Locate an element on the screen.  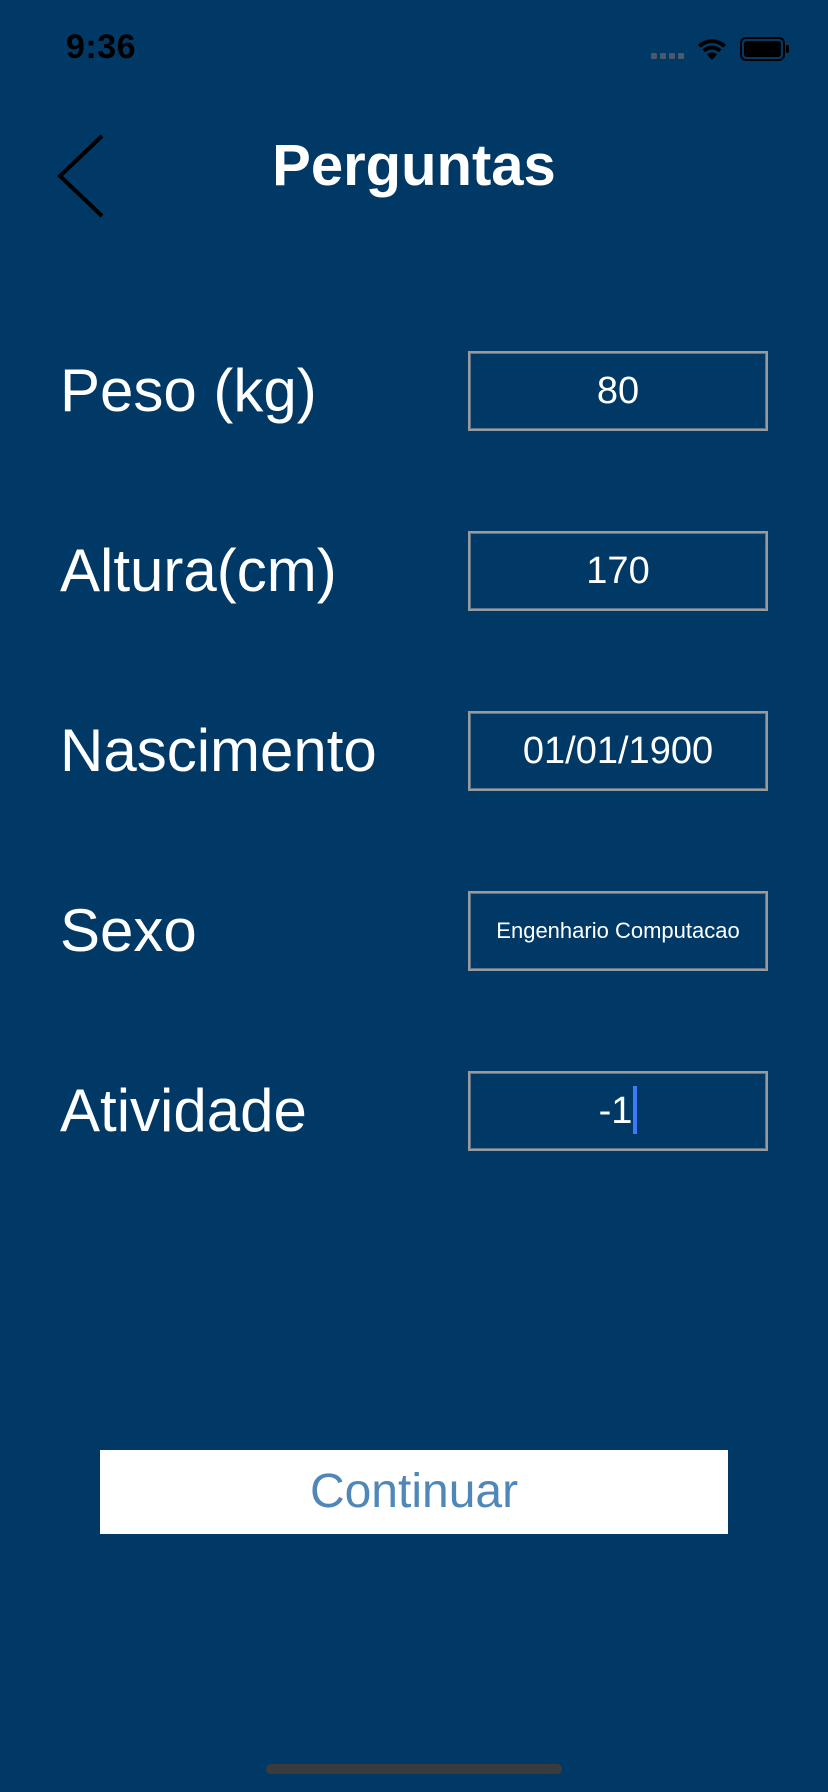
status-bar: 9:36 is located at coordinates (414, 48).